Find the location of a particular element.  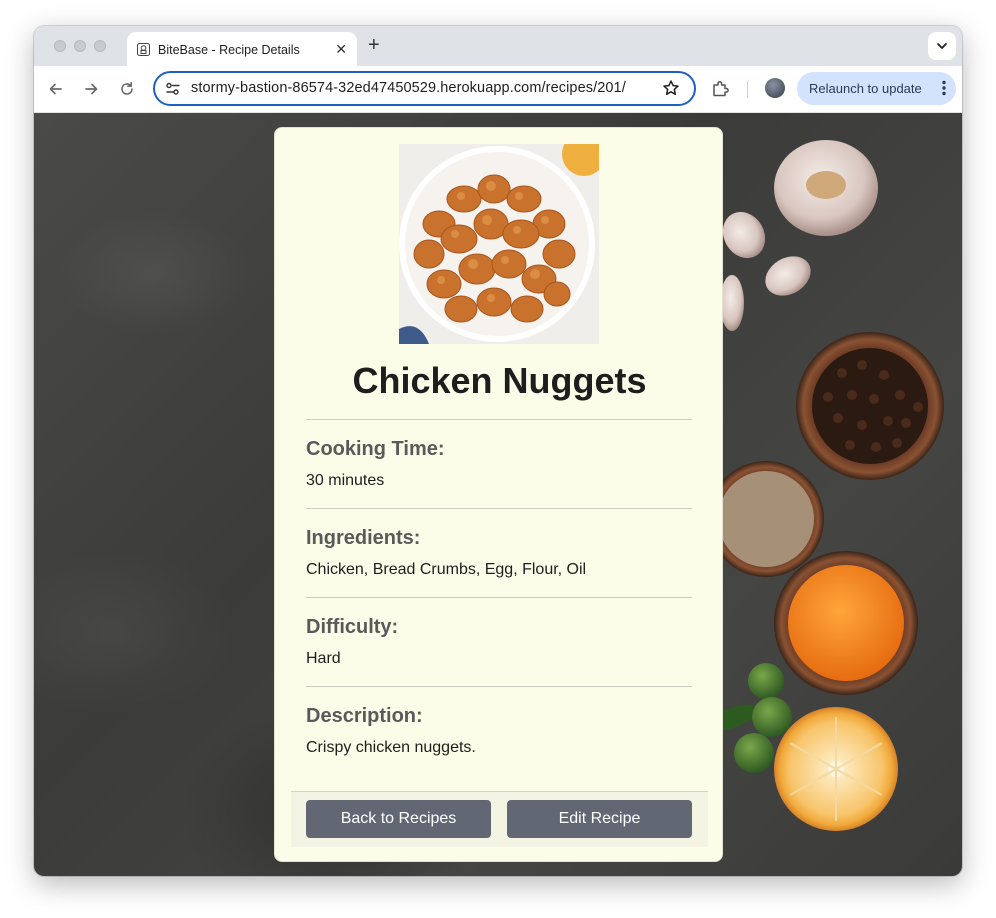

cooking-time-section: Cooking Time: 30 minutes is located at coordinates (499, 454).